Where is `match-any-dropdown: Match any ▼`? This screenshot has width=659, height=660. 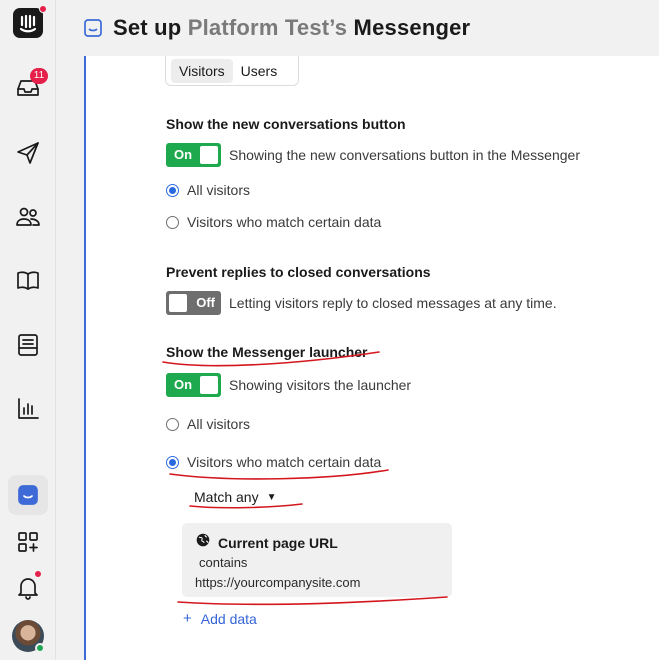
match-any-dropdown: Match any ▼ is located at coordinates (235, 497).